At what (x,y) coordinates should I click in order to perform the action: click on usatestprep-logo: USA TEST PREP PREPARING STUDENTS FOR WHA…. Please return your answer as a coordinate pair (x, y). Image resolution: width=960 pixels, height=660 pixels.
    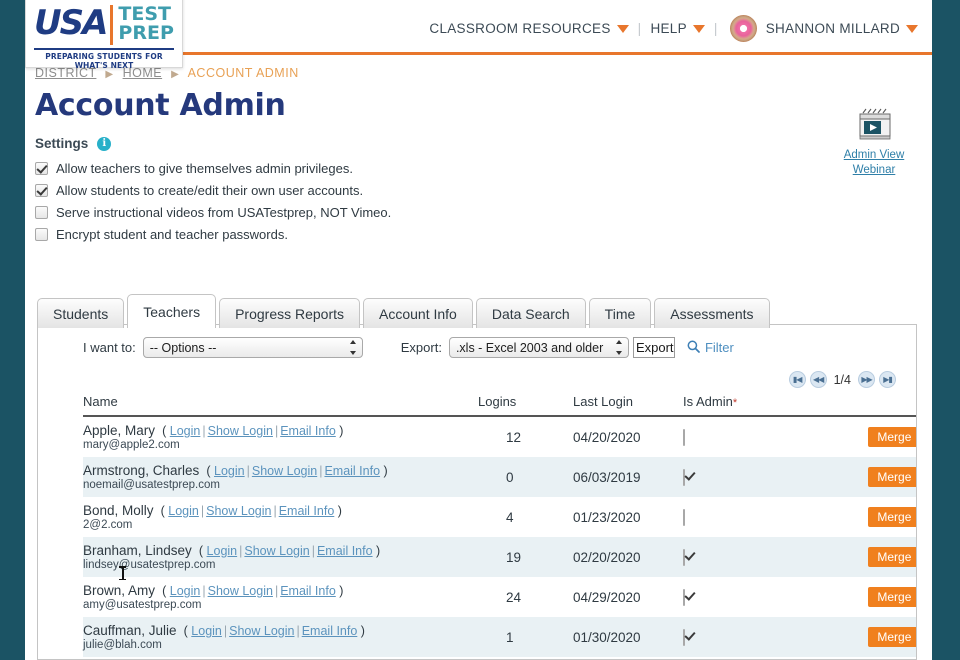
    Looking at the image, I should click on (104, 35).